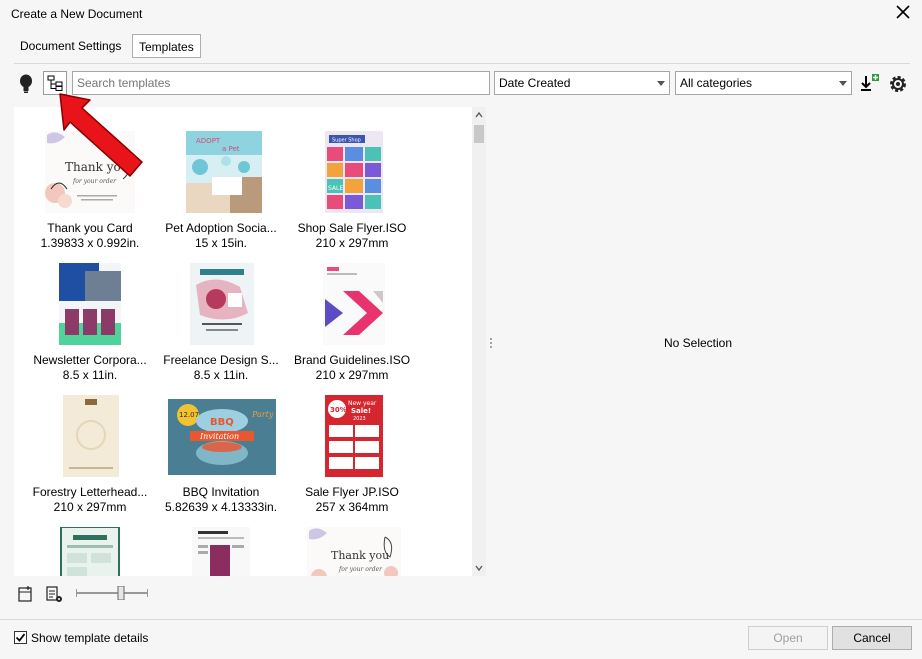 Image resolution: width=922 pixels, height=659 pixels. I want to click on scrollbar-thumb, so click(479, 134).